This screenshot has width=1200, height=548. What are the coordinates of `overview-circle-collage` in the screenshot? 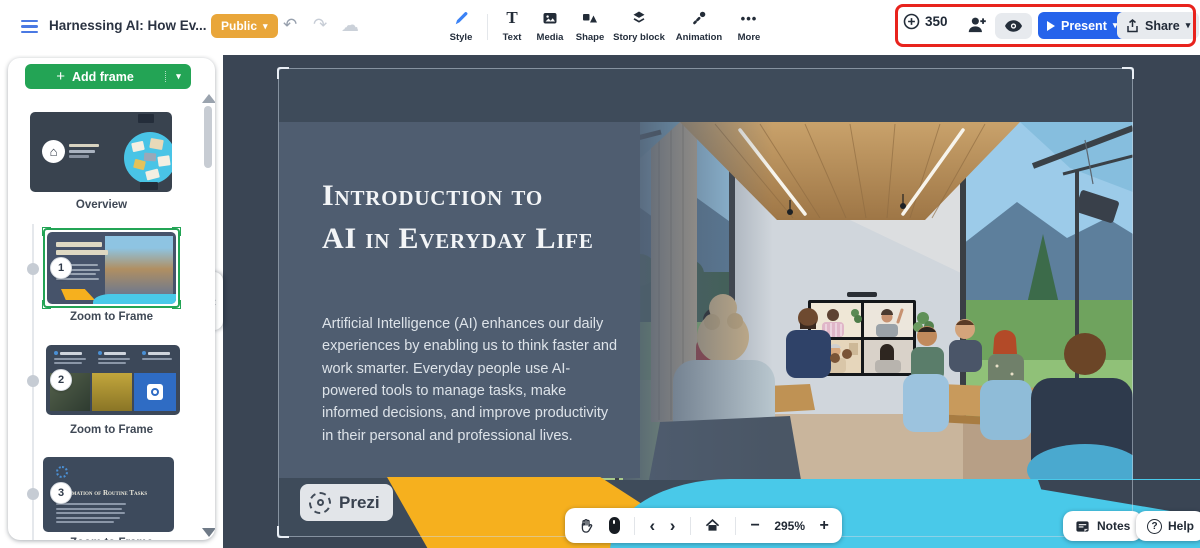 It's located at (148, 158).